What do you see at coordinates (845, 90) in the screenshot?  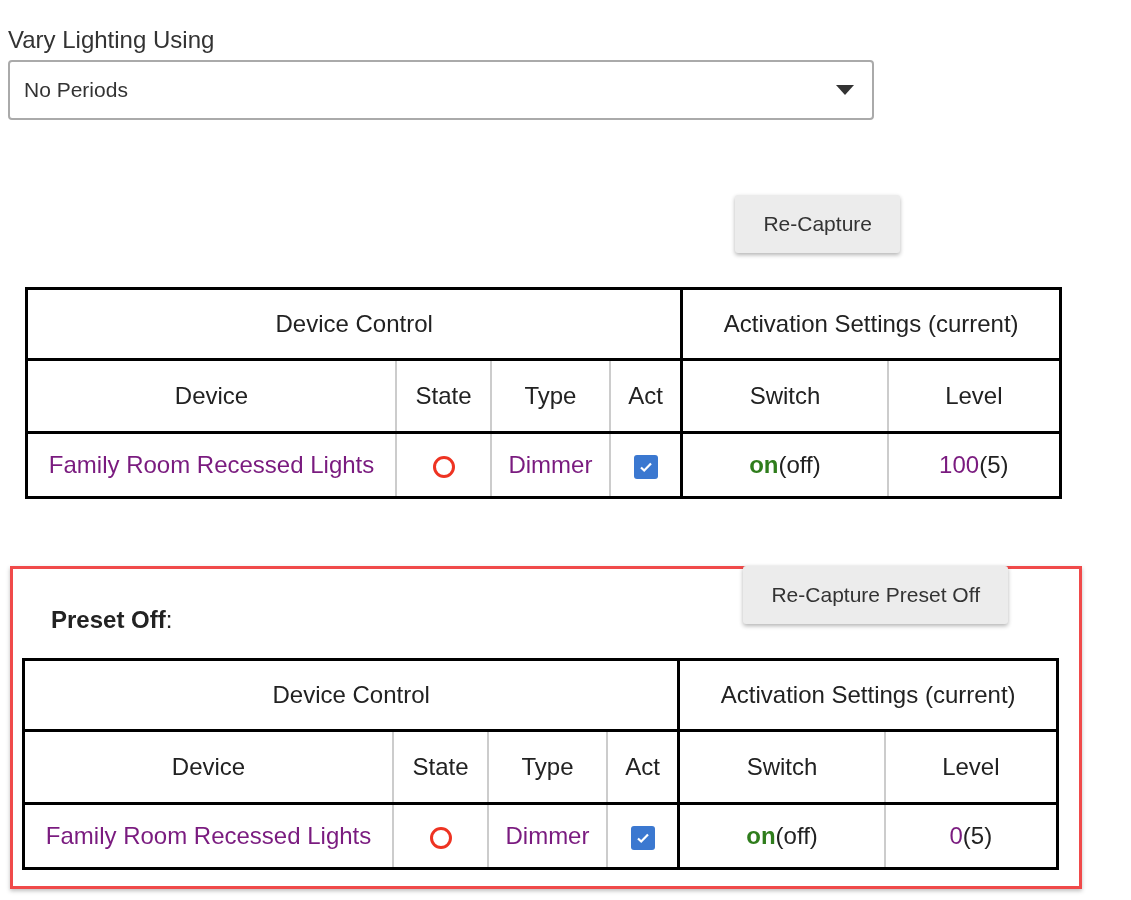 I see `dropdown-caret-icon` at bounding box center [845, 90].